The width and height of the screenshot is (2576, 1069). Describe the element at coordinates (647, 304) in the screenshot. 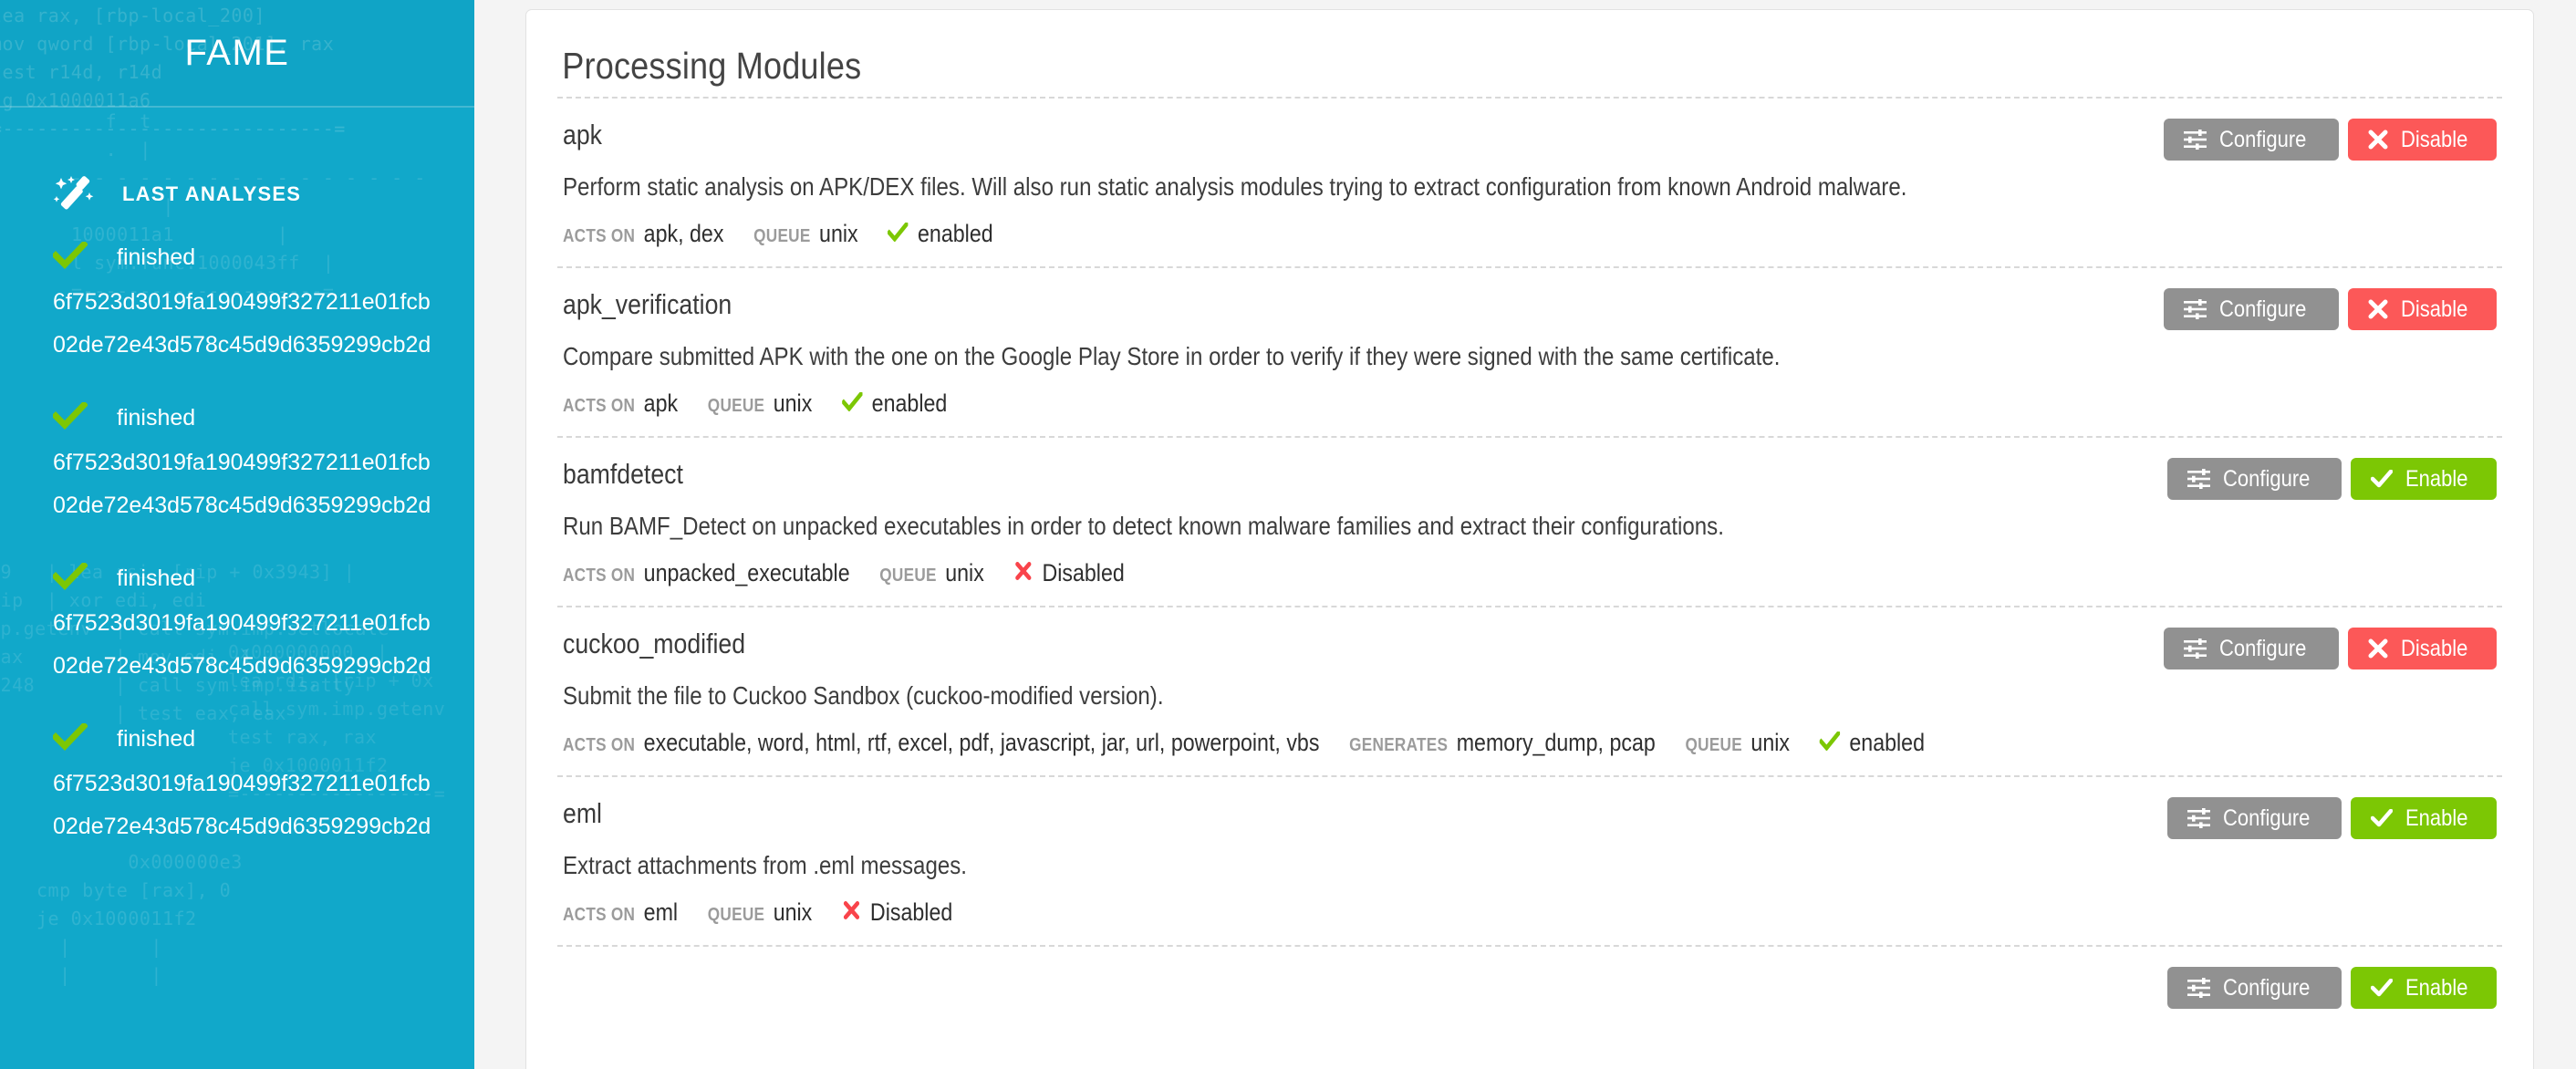

I see `module-name: apk_verification` at that location.